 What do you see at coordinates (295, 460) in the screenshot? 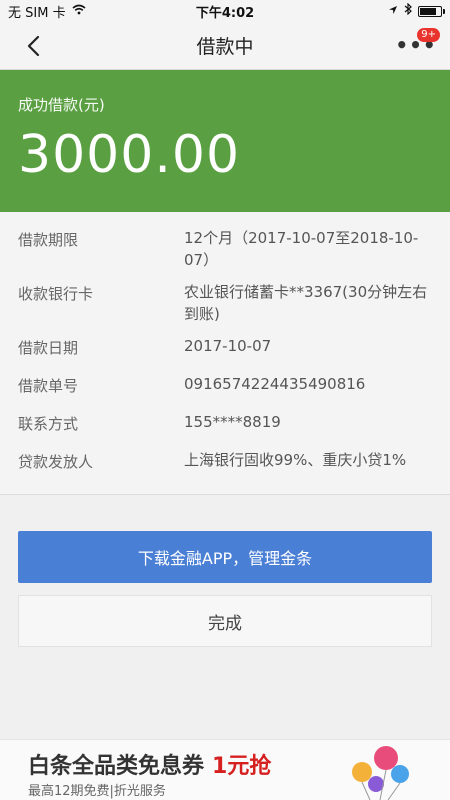
I see `detail-value: 上海银行固收99%、重庆小贷1%` at bounding box center [295, 460].